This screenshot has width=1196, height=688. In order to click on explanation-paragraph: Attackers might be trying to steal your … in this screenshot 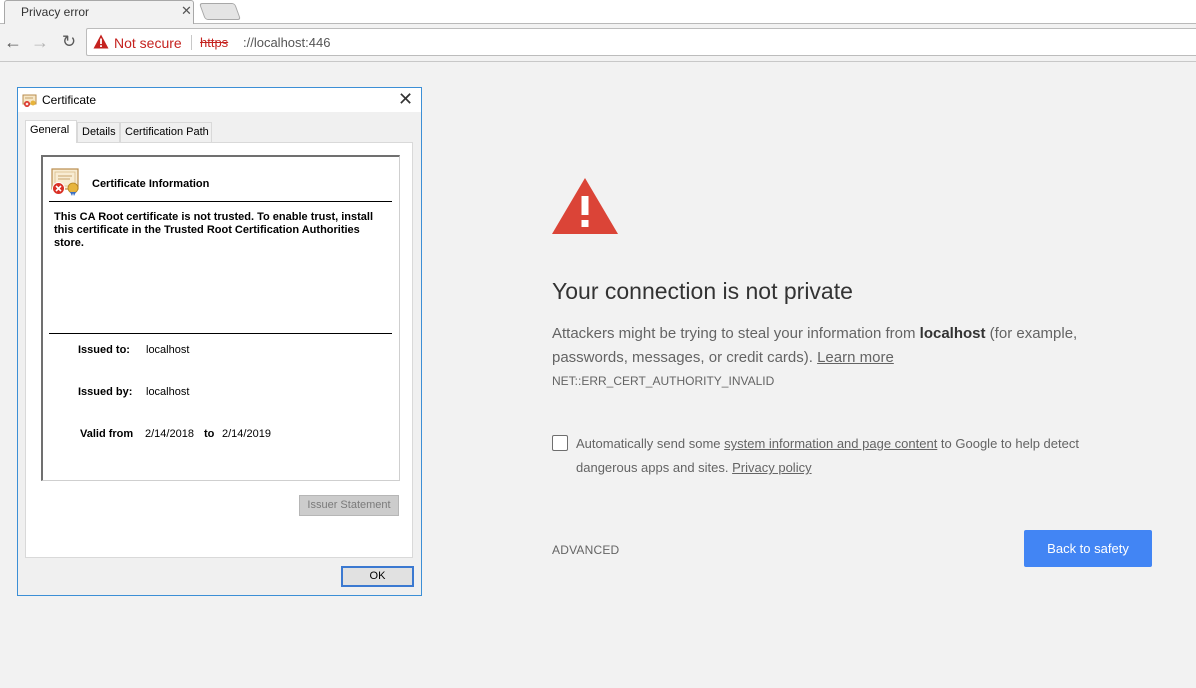, I will do `click(832, 346)`.